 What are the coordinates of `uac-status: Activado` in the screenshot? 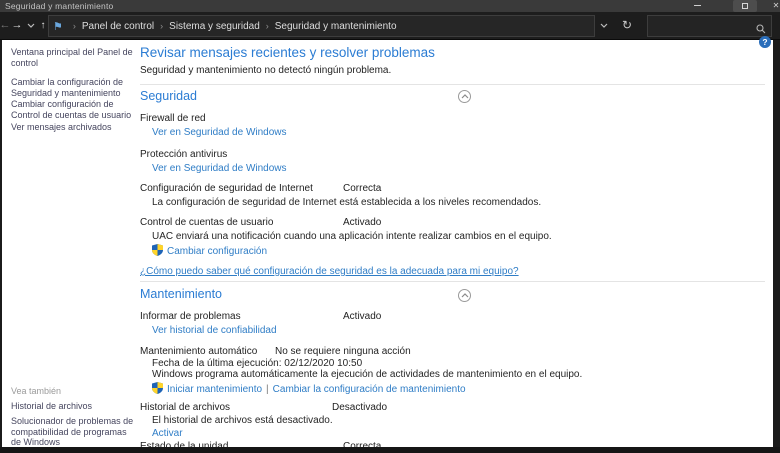 It's located at (362, 222).